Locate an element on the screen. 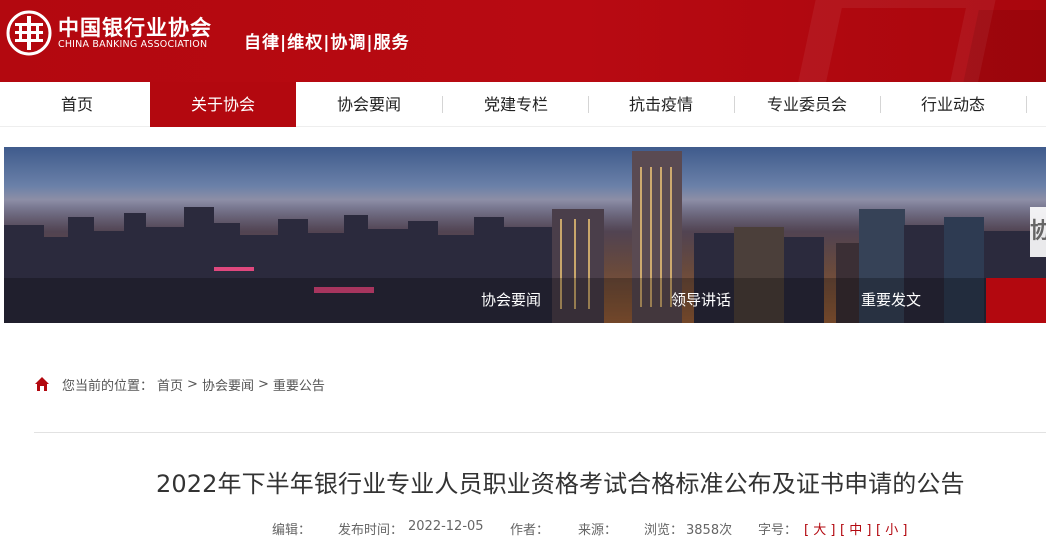 This screenshot has width=1046, height=546. site-name-en: CHINA BANKING ASSOCIATION is located at coordinates (133, 44).